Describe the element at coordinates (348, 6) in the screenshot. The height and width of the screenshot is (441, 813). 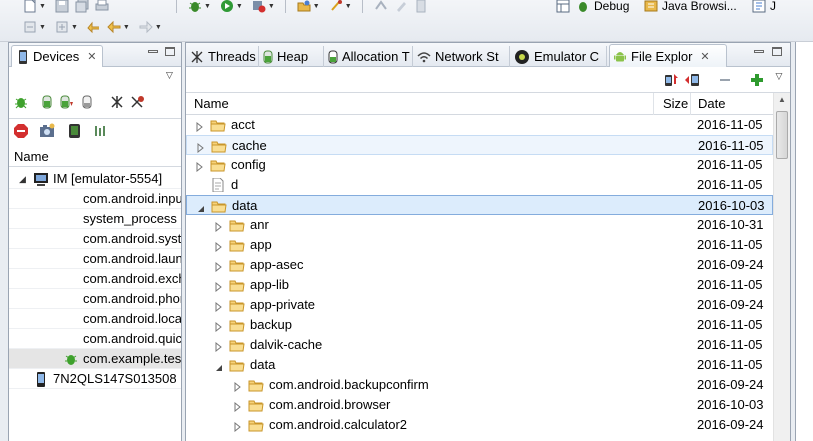
I see `search-dropdown-icon: ▼` at that location.